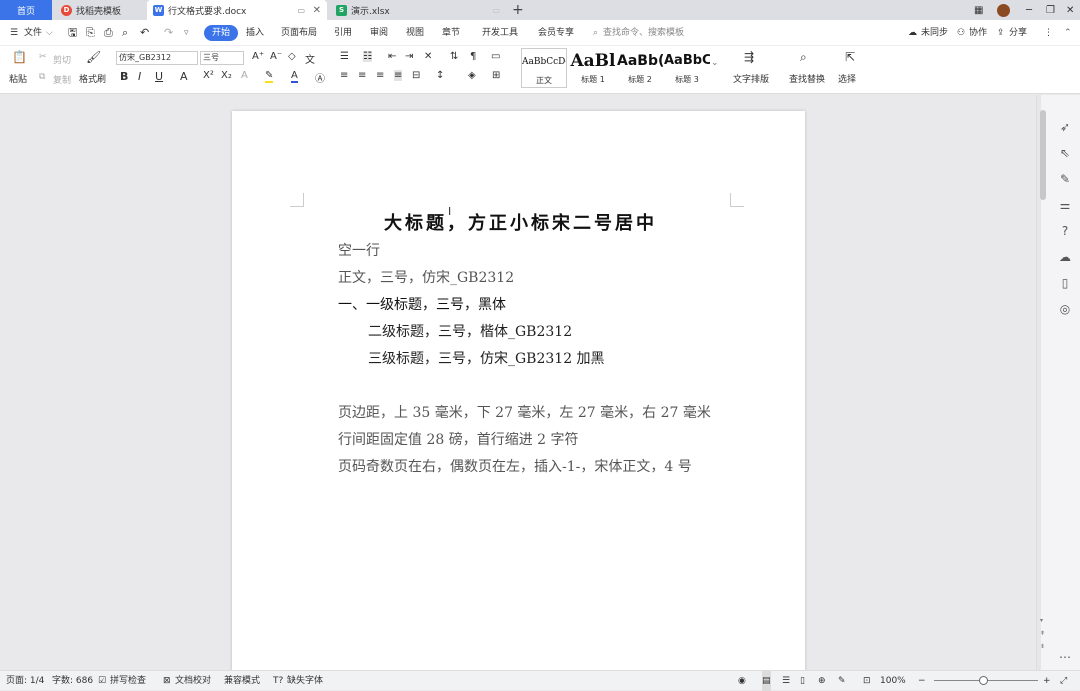 The image size is (1080, 691). Describe the element at coordinates (822, 681) in the screenshot. I see `web-view-icon: ⊕` at that location.